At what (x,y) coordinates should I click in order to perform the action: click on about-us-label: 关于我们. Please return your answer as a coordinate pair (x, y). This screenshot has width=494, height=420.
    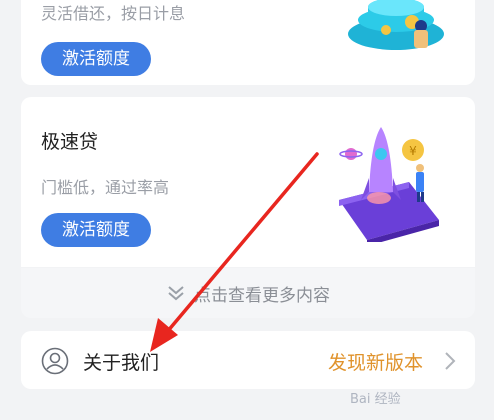
    Looking at the image, I should click on (121, 363).